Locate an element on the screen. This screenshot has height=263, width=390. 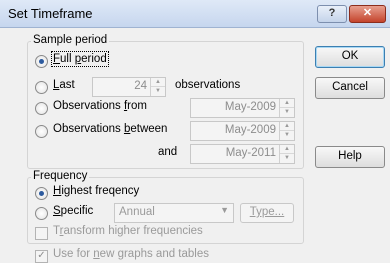
between-end-spinner: May-2011 ▲ ▼ is located at coordinates (242, 154).